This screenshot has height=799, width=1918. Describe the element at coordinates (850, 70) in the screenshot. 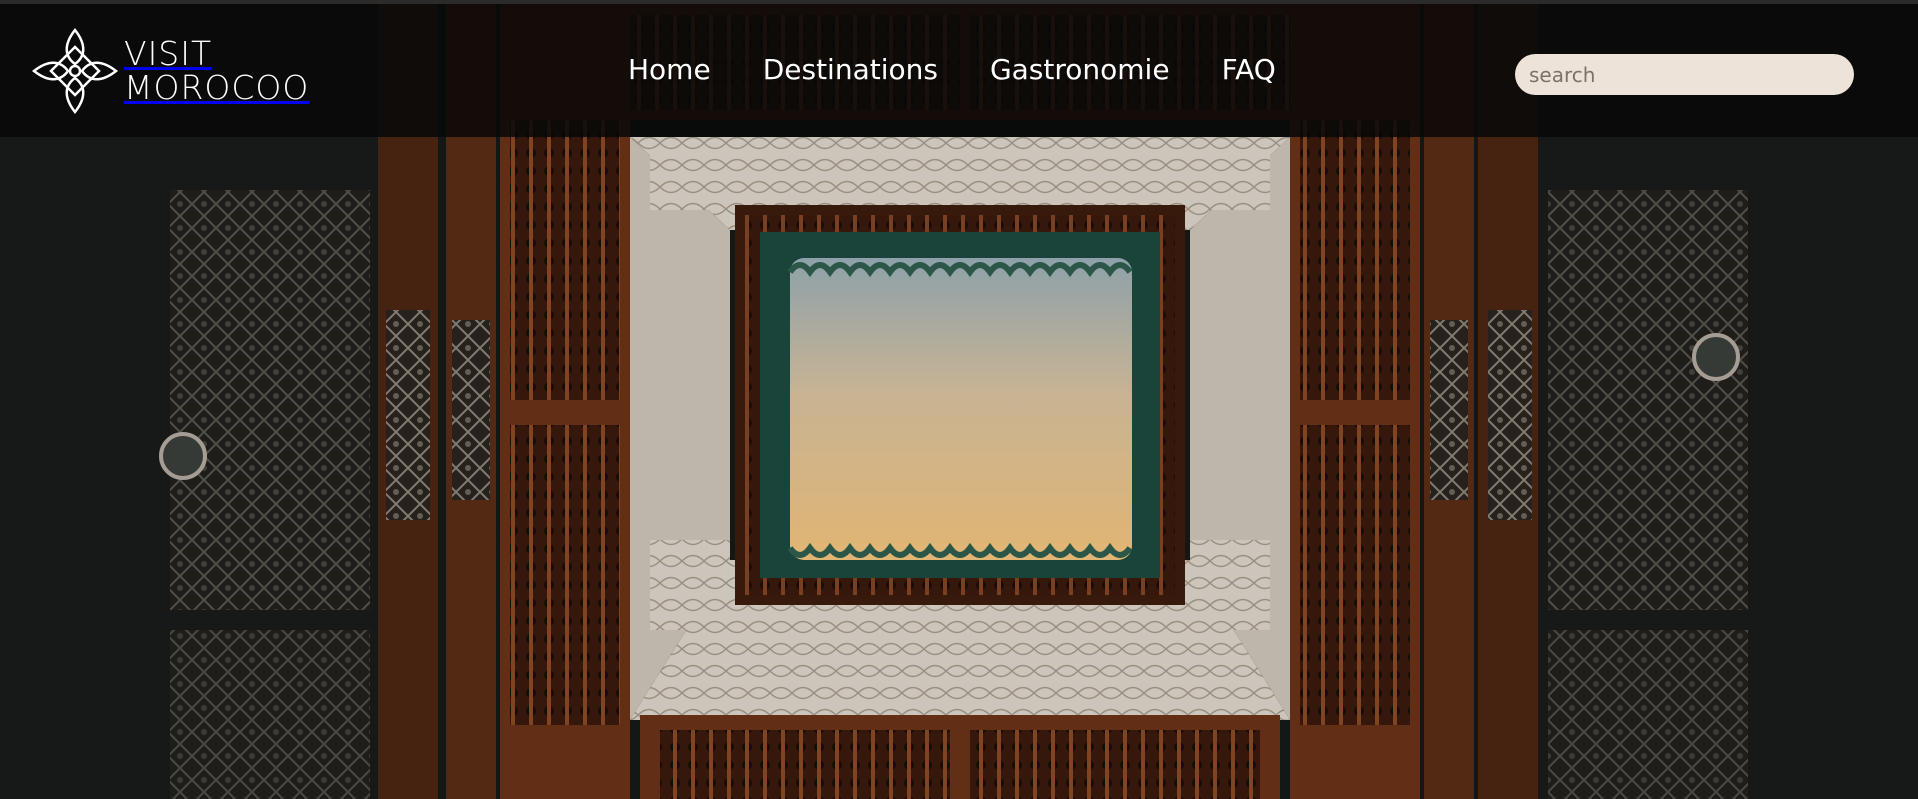

I see `nav-destinations: Destinations` at that location.